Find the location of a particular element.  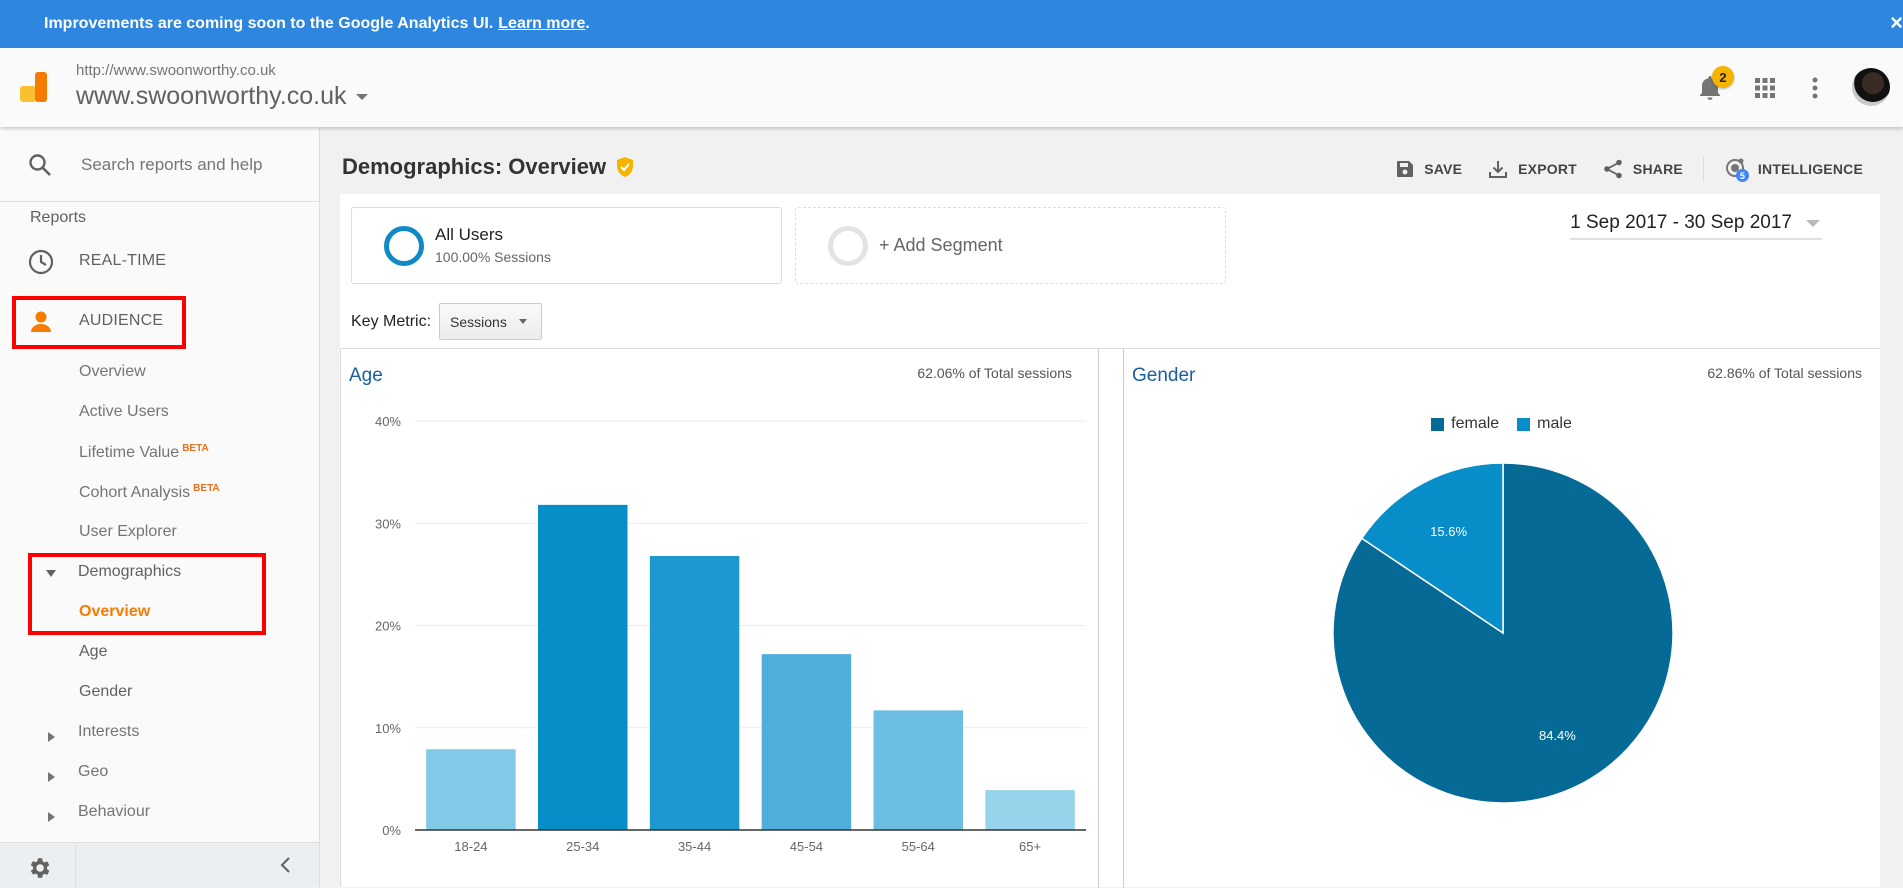

sidebar-item-age: Age is located at coordinates (93, 652).